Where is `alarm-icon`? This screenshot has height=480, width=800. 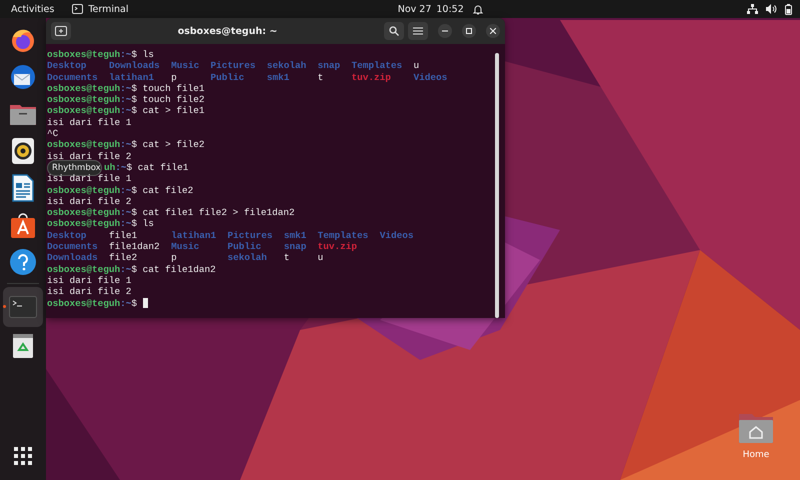 alarm-icon is located at coordinates (477, 9).